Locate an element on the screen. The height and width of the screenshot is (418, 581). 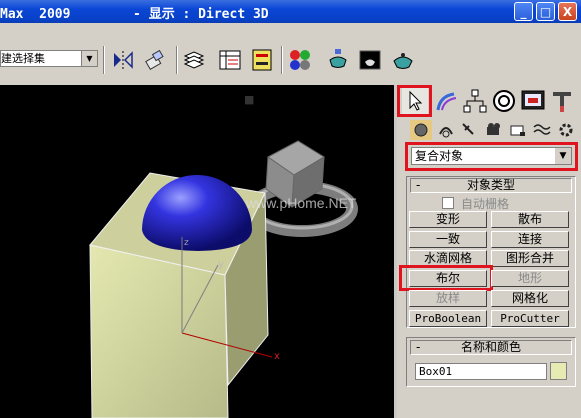
axis-x-label: x is located at coordinates (277, 356).